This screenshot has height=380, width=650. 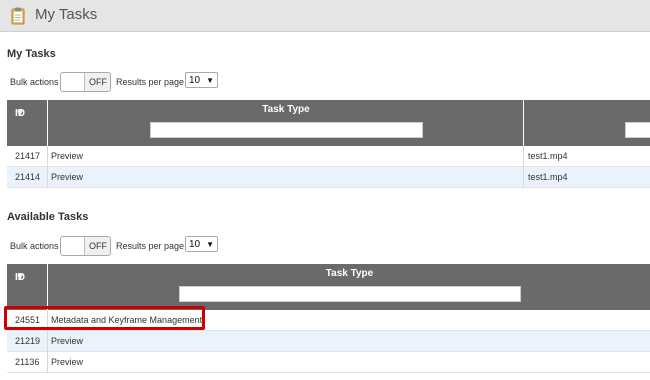 I want to click on page-title: My Tasks, so click(x=66, y=14).